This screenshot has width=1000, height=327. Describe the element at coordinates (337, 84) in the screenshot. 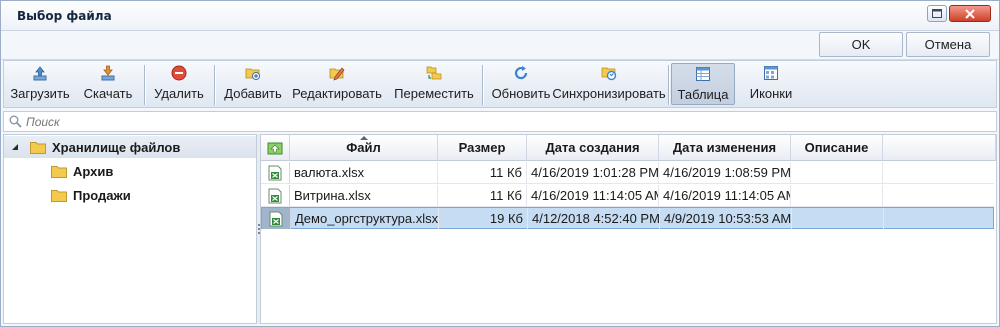

I see `edit-button: Редактировать` at that location.